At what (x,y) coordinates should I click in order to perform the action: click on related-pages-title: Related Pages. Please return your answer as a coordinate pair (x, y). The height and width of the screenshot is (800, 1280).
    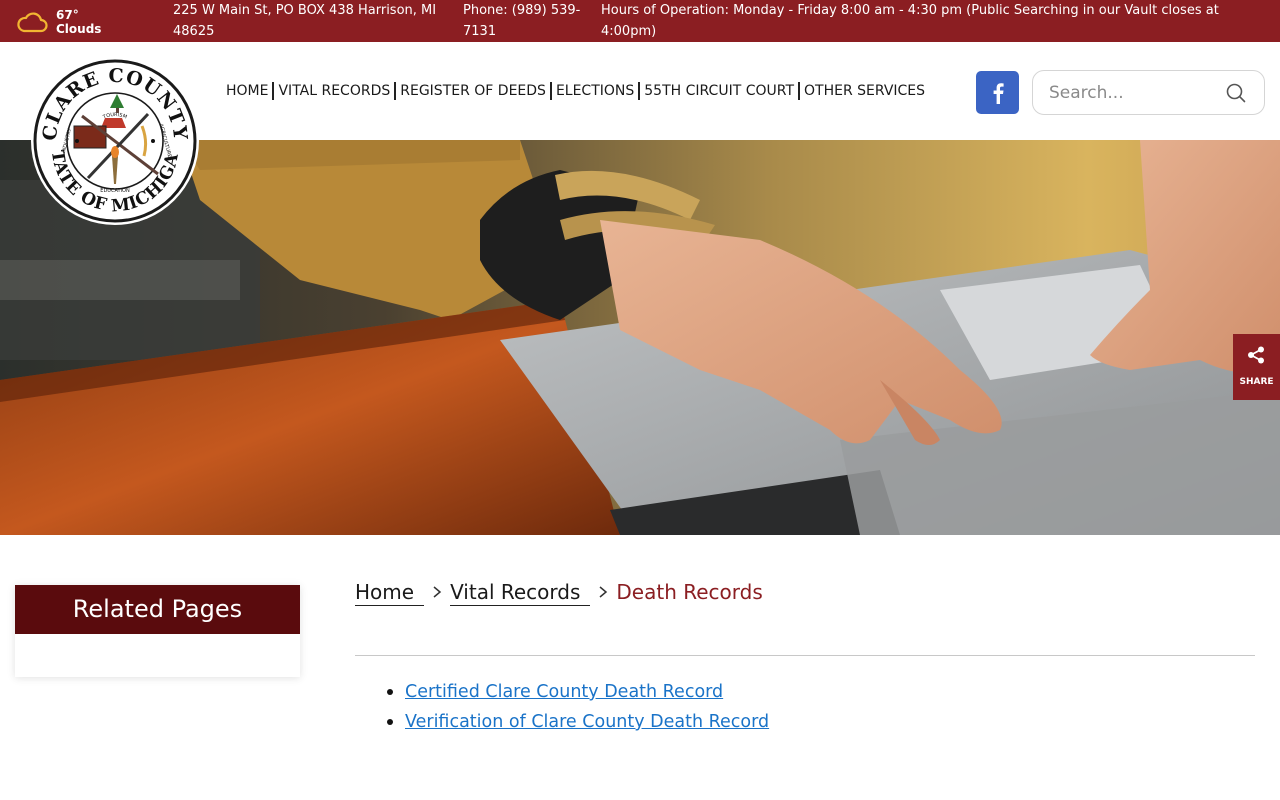
    Looking at the image, I should click on (157, 609).